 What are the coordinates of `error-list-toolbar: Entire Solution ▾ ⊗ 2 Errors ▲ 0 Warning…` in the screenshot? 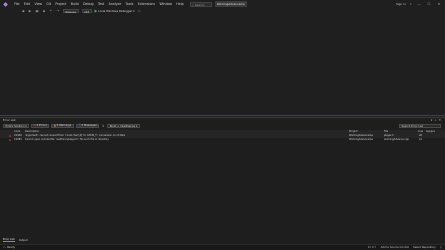 It's located at (222, 126).